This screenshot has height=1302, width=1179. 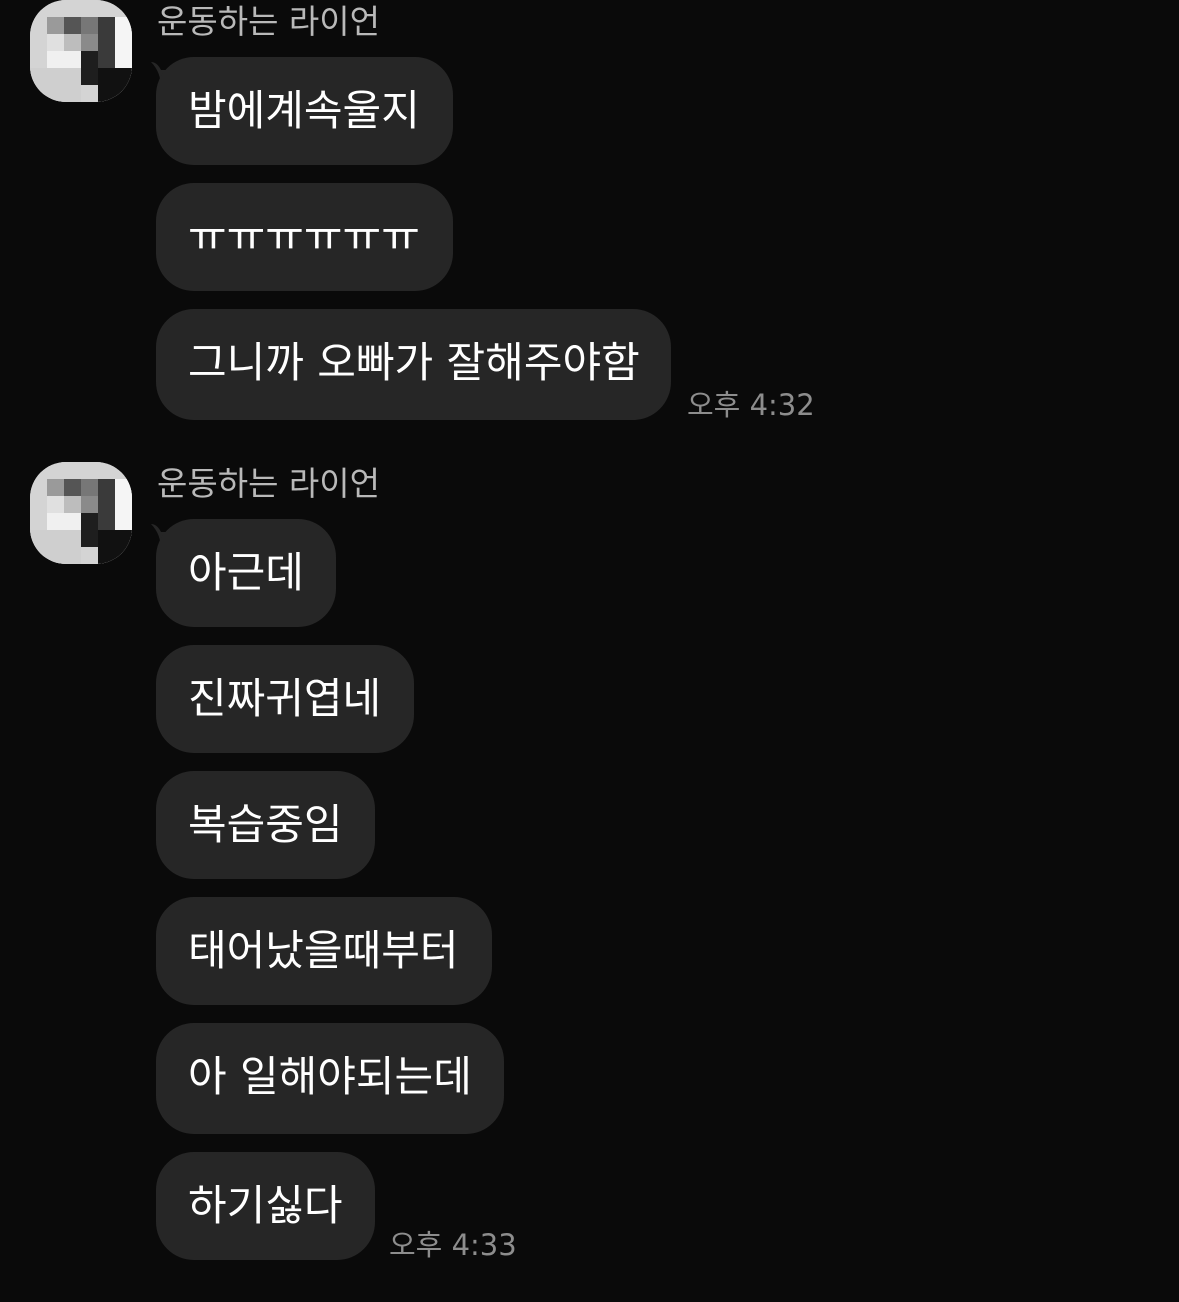 I want to click on message-bubble: 그니까 오빠가 잘해주야함, so click(x=413, y=364).